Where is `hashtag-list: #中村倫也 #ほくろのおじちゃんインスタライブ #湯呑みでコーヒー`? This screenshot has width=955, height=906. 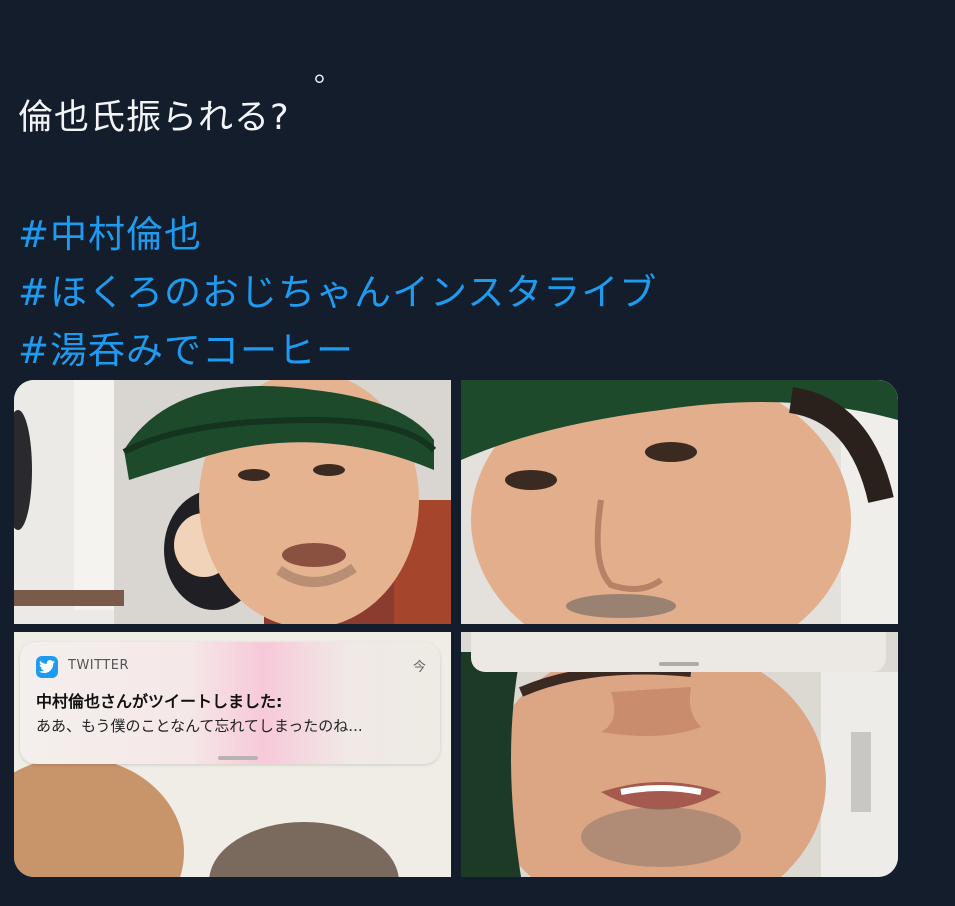
hashtag-list: #中村倫也 #ほくろのおじちゃんインスタライブ #湯呑みでコーヒー is located at coordinates (337, 293).